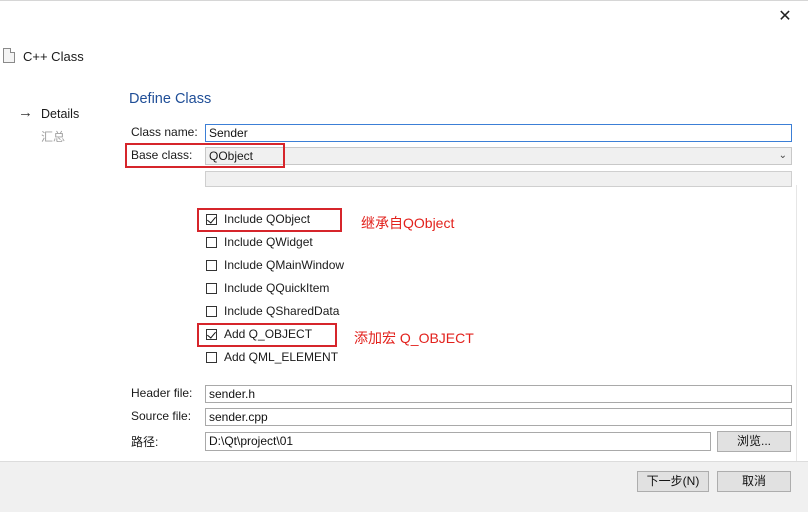 The height and width of the screenshot is (512, 808). What do you see at coordinates (404, 0) in the screenshot?
I see `top-border` at bounding box center [404, 0].